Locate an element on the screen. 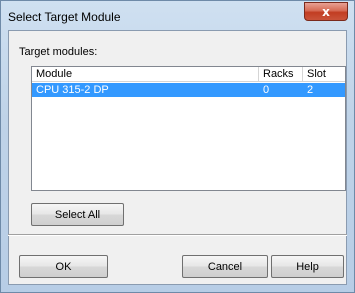 The width and height of the screenshot is (355, 293). ok-button: OK is located at coordinates (63, 266).